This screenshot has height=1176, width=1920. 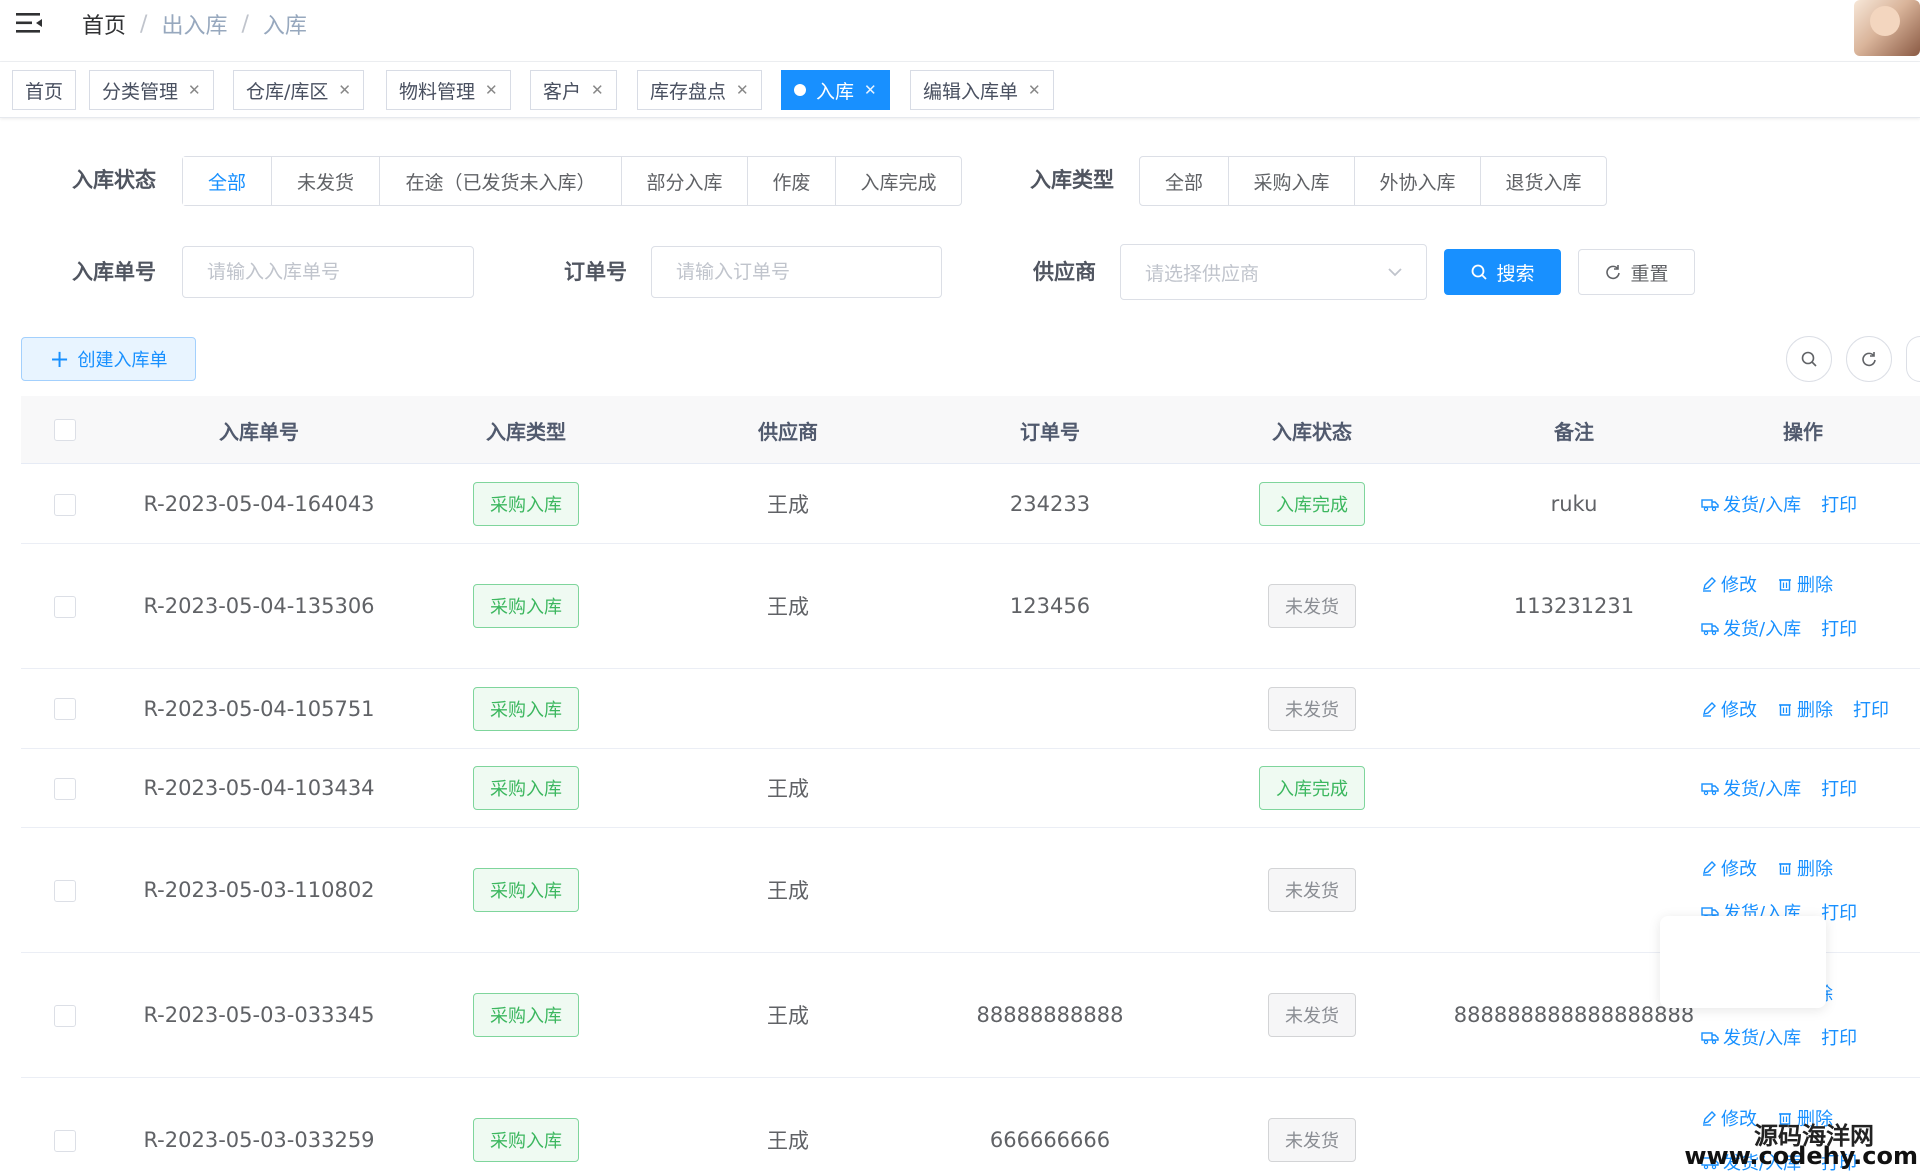 I want to click on reset-button: 重置, so click(x=1636, y=272).